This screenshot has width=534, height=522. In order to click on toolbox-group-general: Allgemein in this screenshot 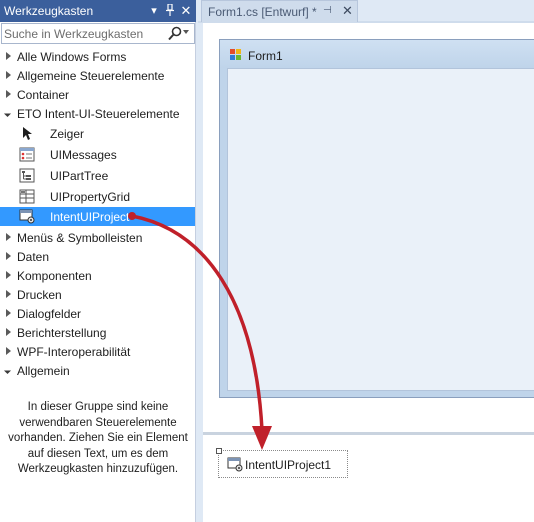, I will do `click(97, 370)`.